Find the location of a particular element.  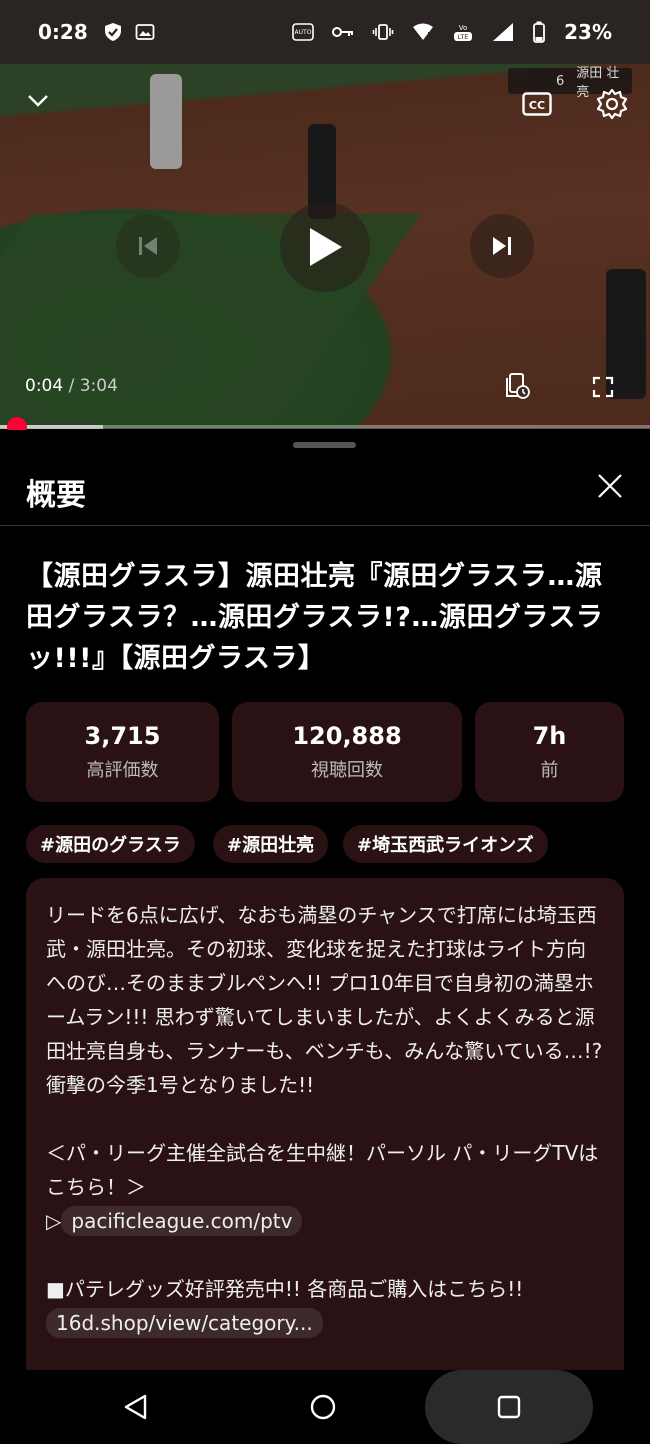

previous-icon is located at coordinates (148, 246).